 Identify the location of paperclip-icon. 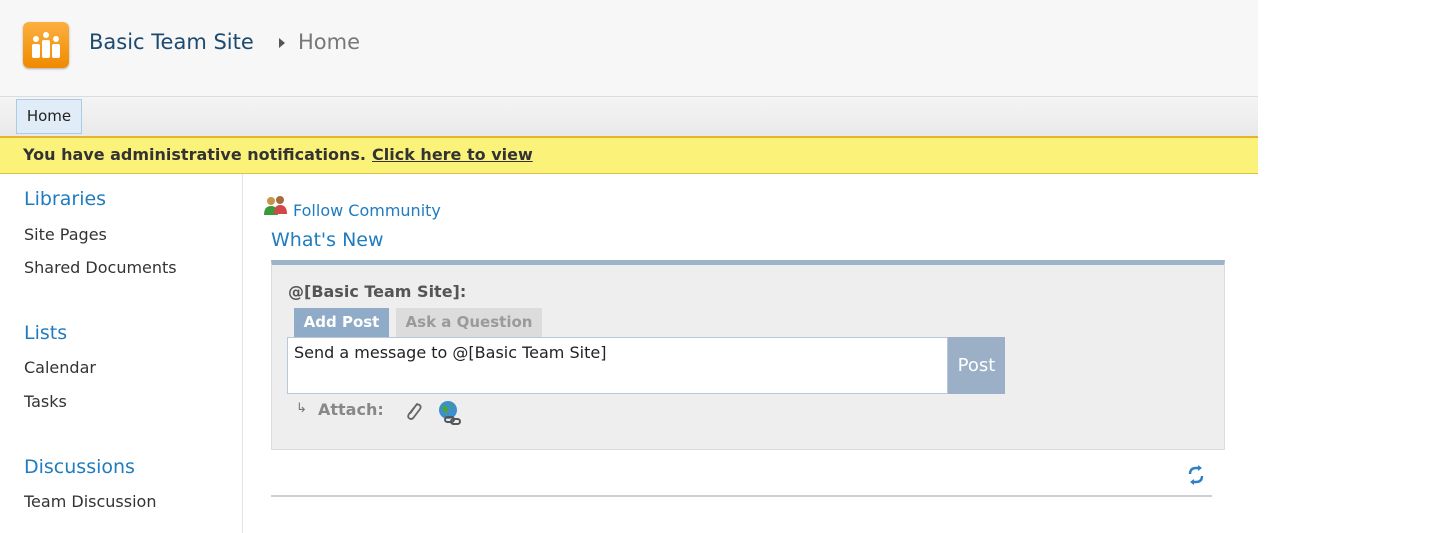
(414, 411).